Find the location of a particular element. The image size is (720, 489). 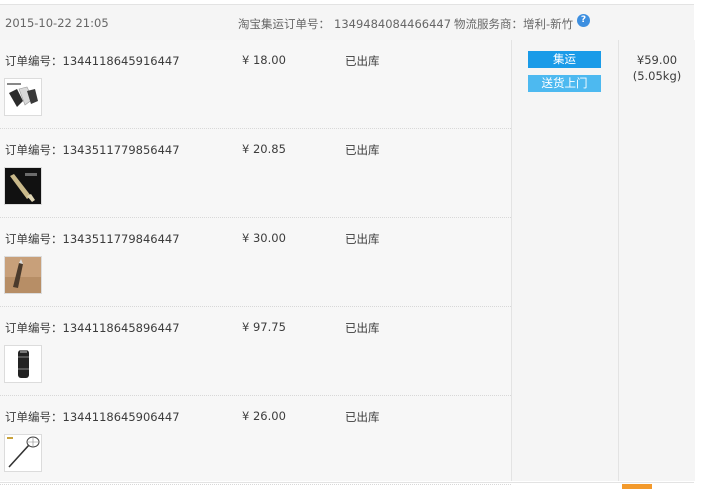

taobao-number-label: 淘宝集运订单号： is located at coordinates (284, 24).